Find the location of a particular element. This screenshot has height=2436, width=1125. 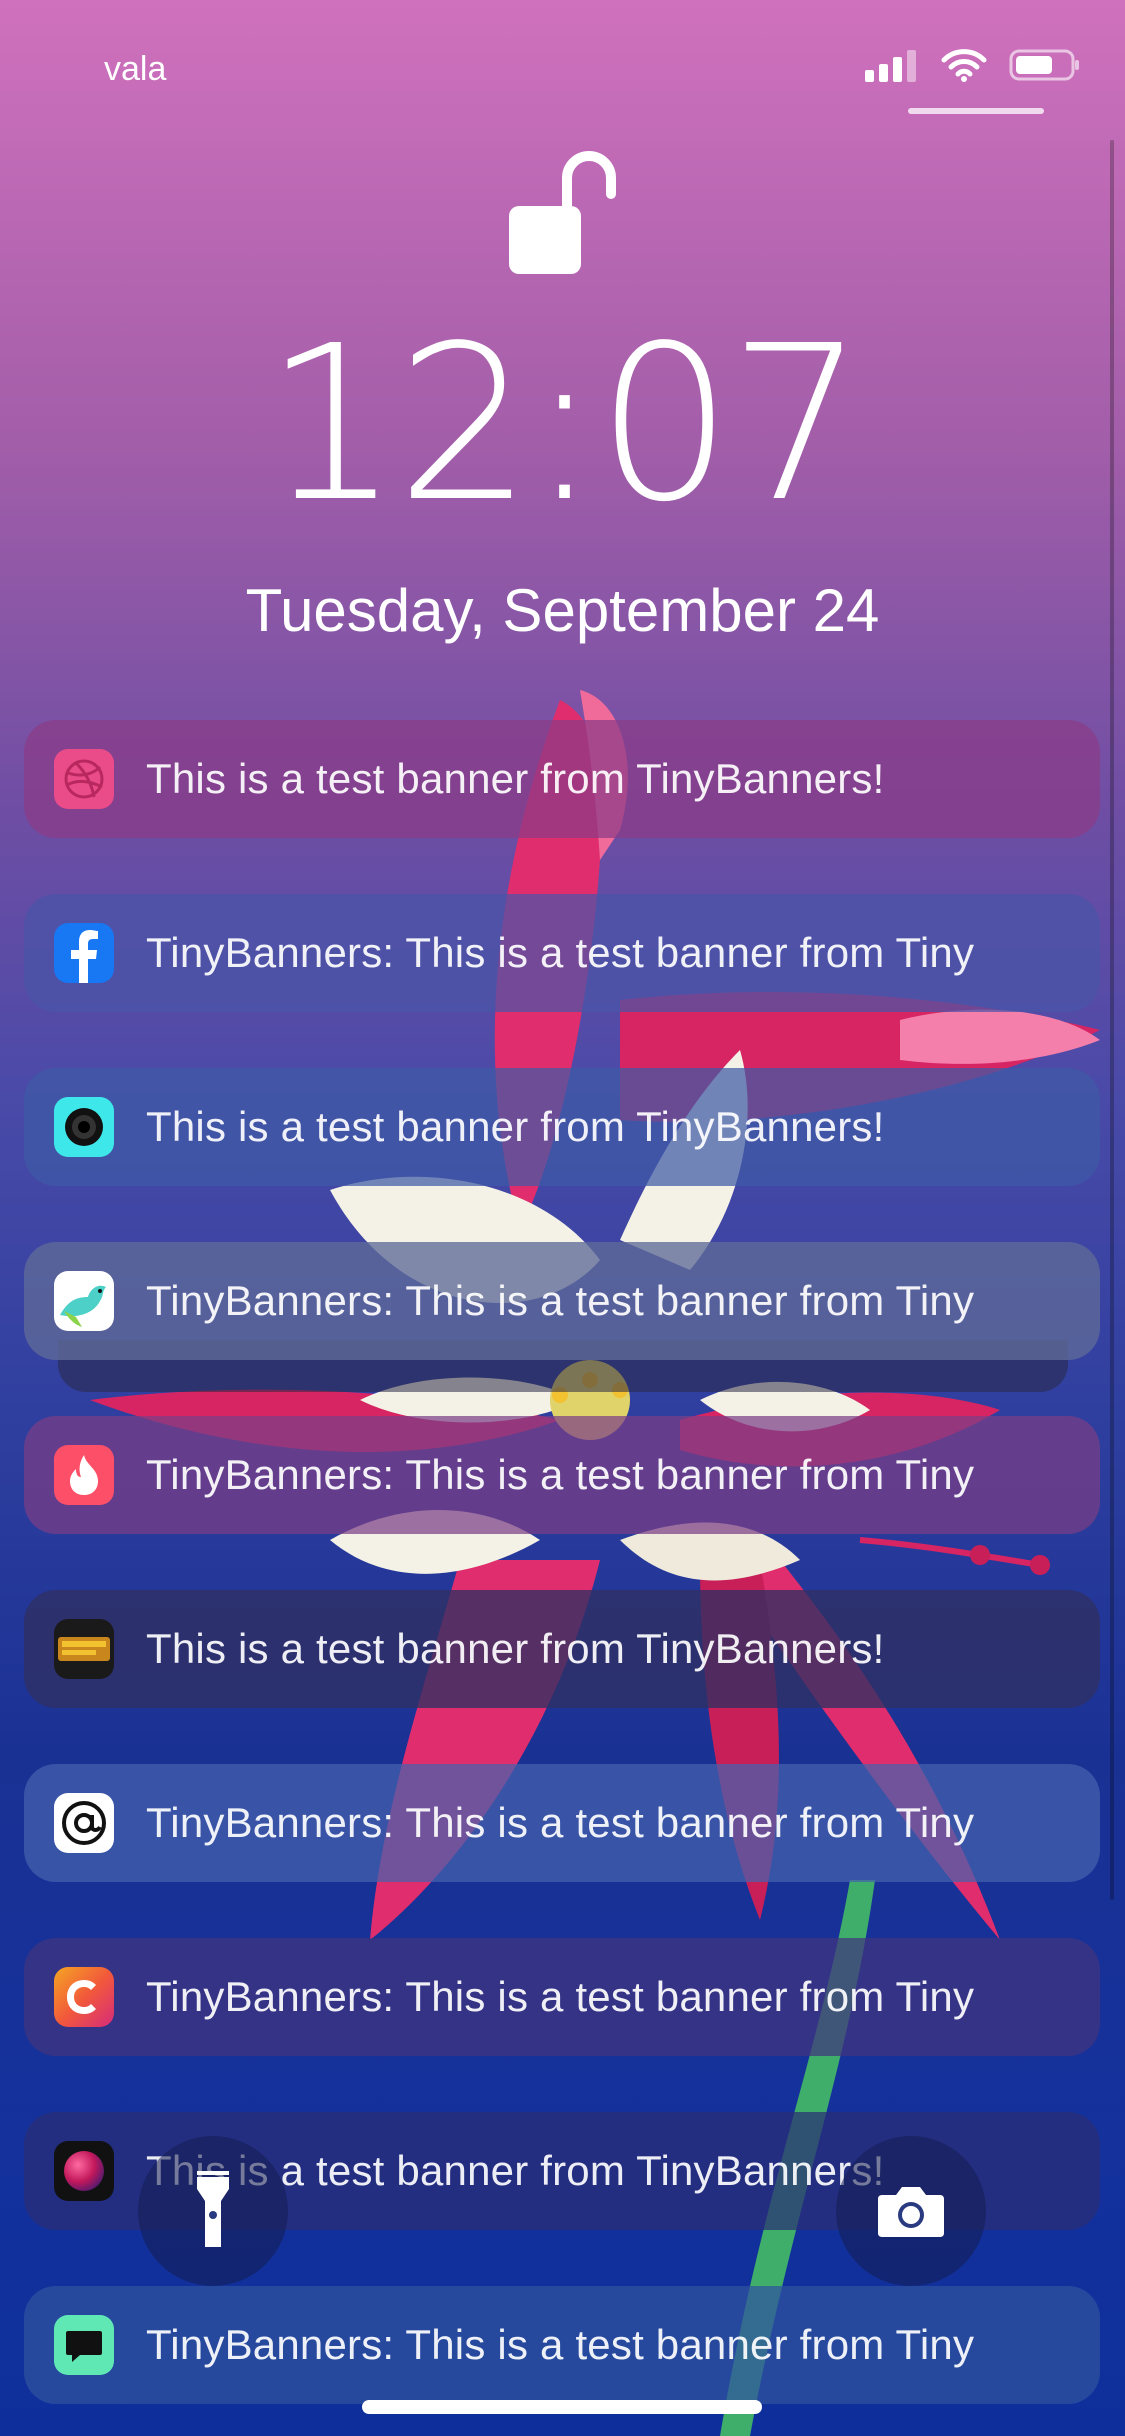

tinder-flame-icon is located at coordinates (84, 1475).